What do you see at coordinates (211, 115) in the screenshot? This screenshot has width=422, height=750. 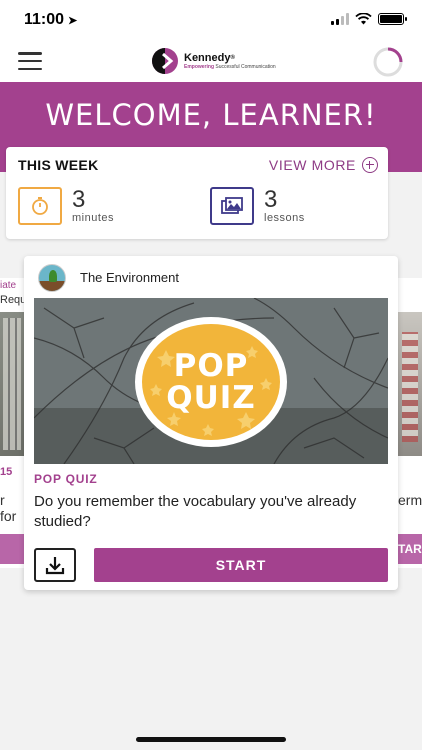 I see `welcome-title: WELCOME, LEARNER!` at bounding box center [211, 115].